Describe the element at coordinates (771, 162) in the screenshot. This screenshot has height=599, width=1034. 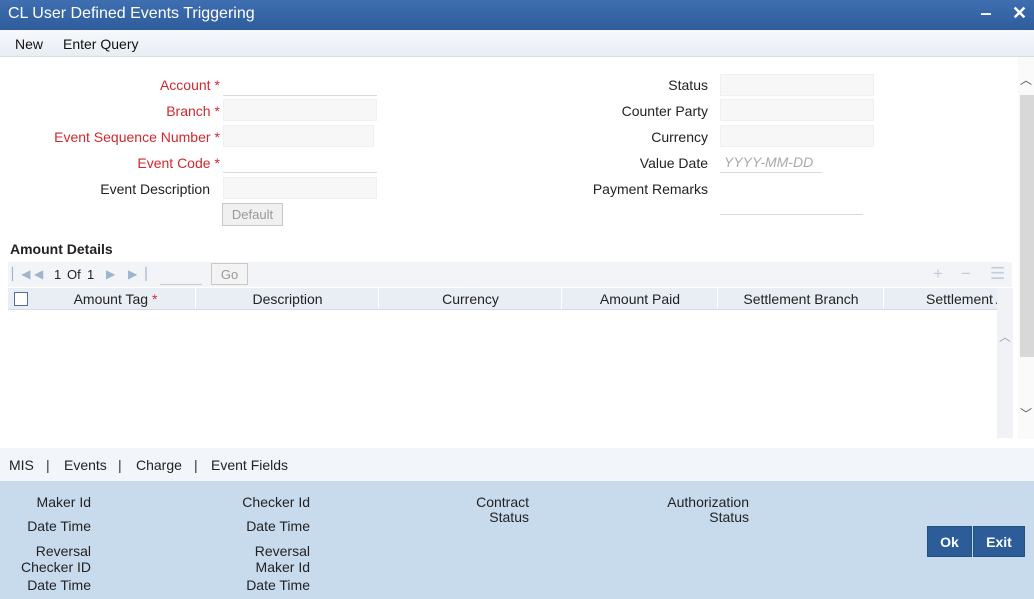
I see `value-date-input` at that location.